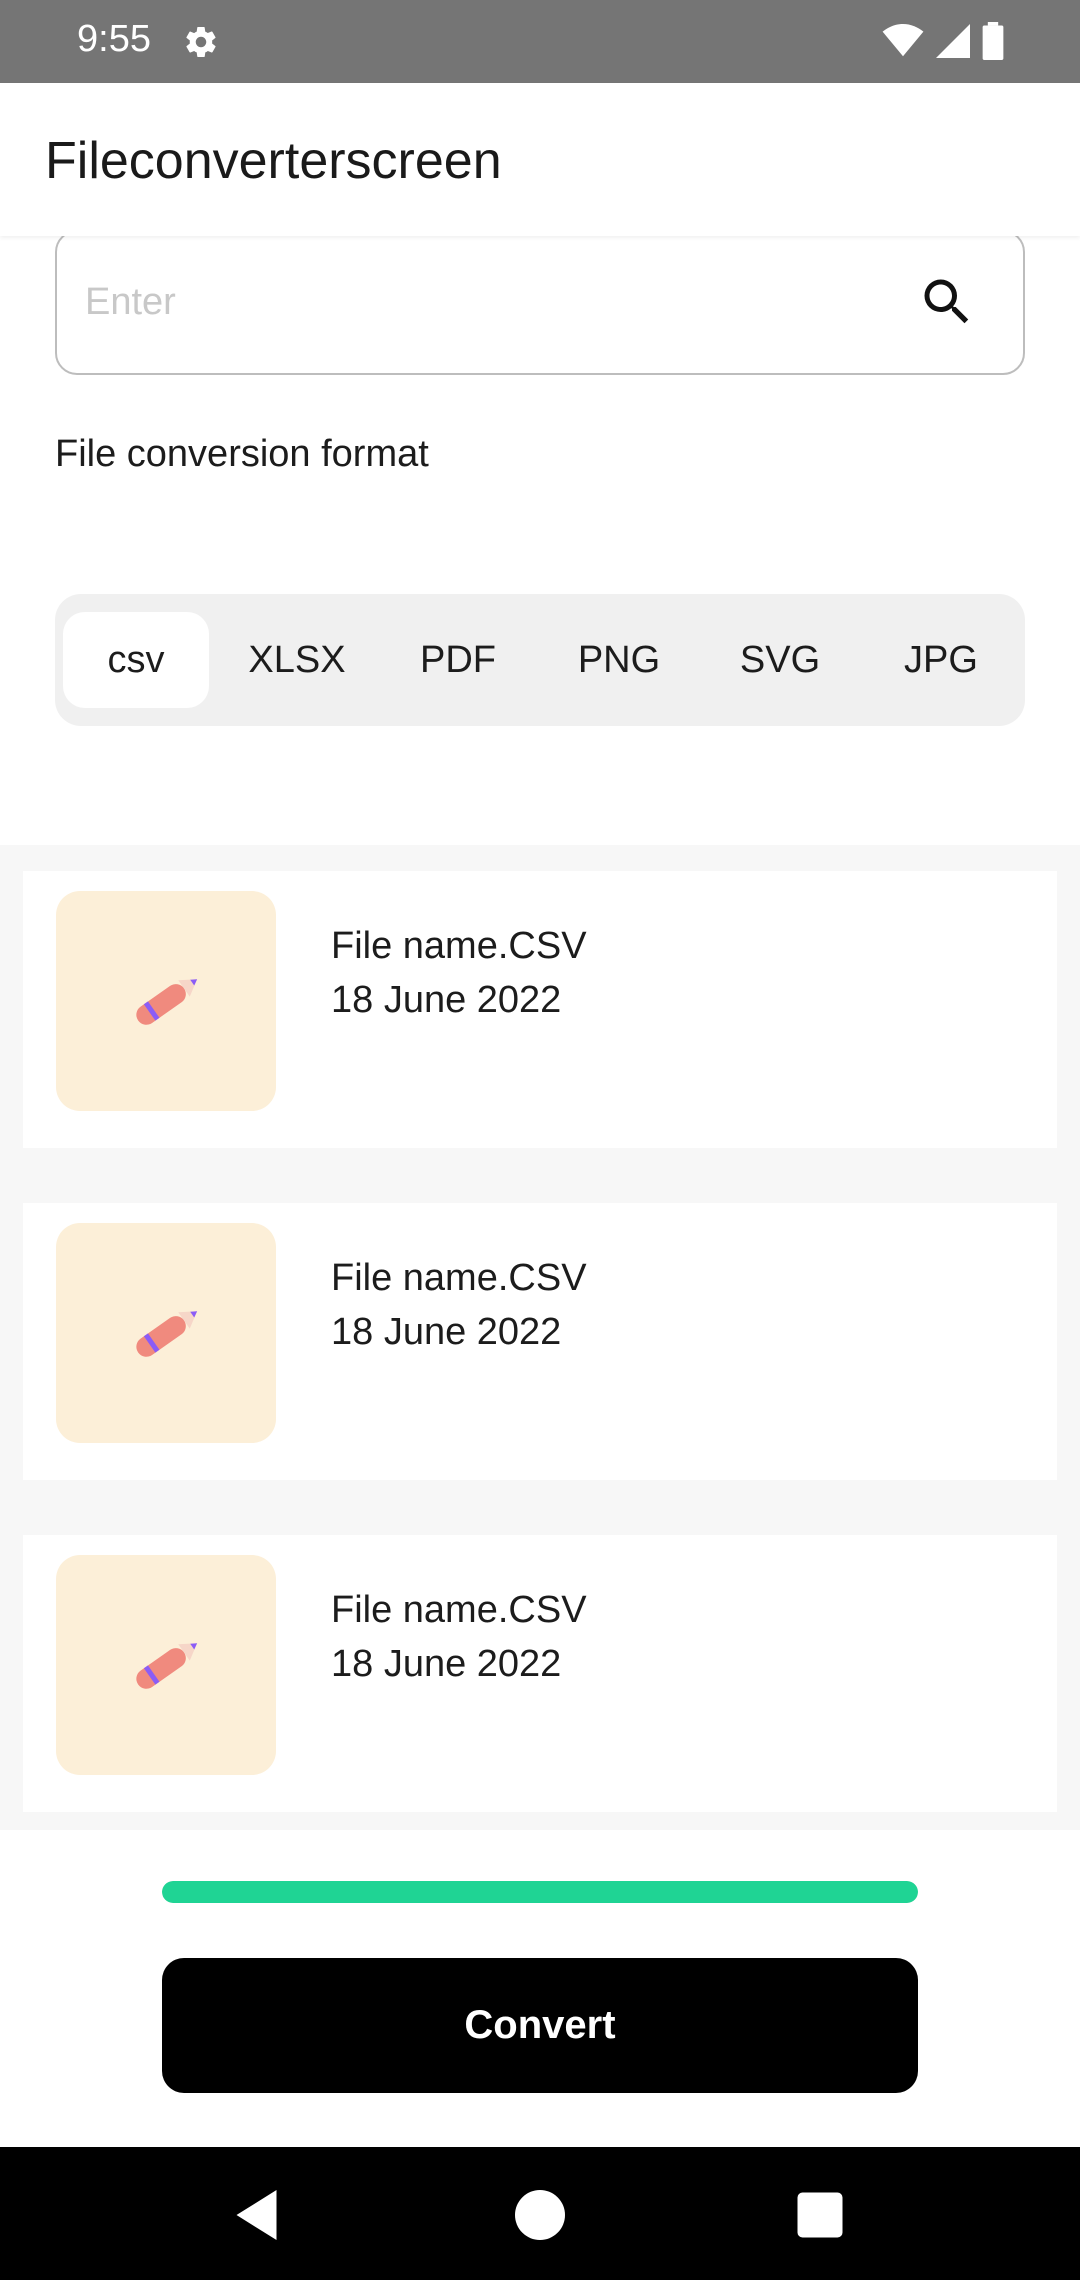 This screenshot has height=2280, width=1080. What do you see at coordinates (947, 302) in the screenshot?
I see `search-icon` at bounding box center [947, 302].